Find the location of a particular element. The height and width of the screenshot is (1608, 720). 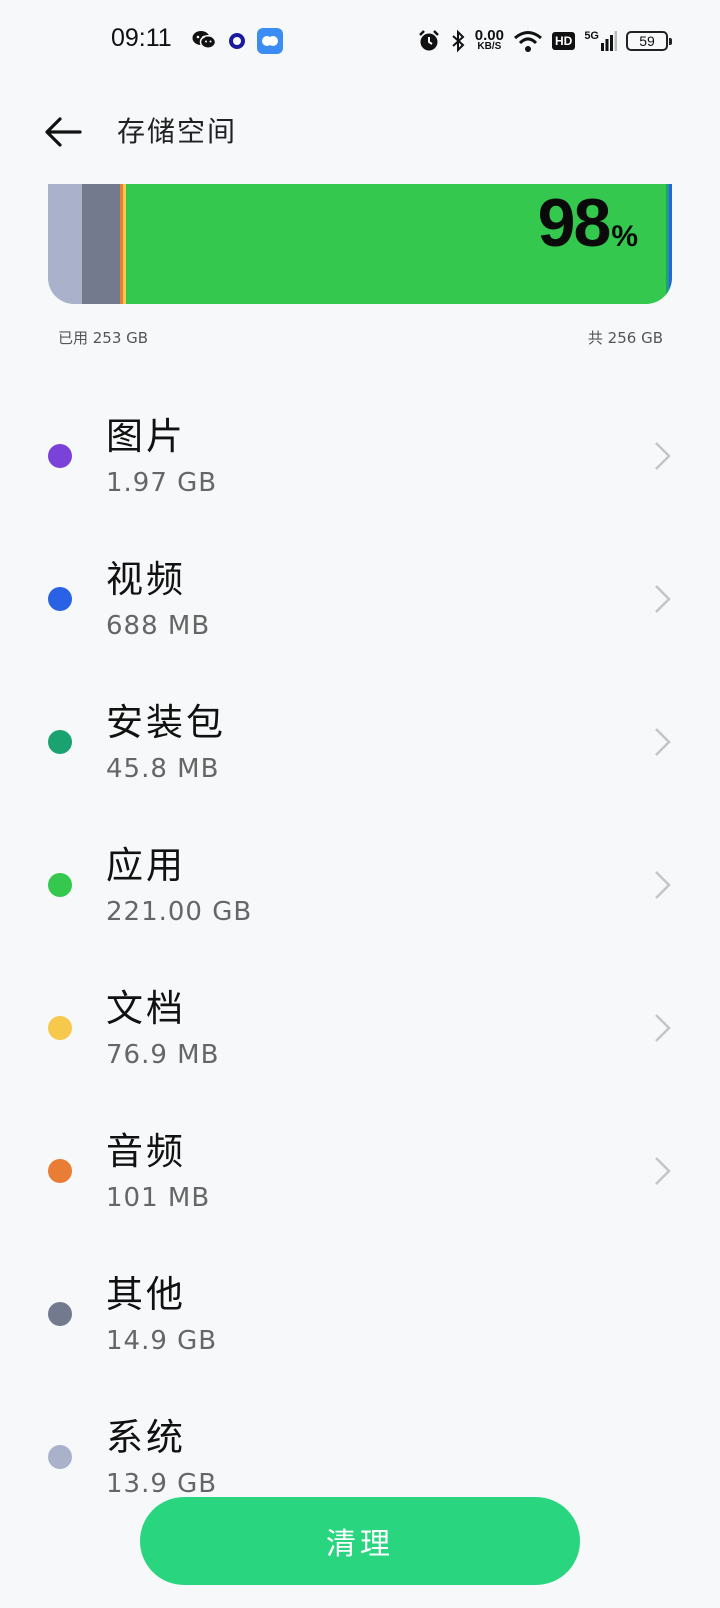

category-size: 13.9 GB is located at coordinates (162, 1484).